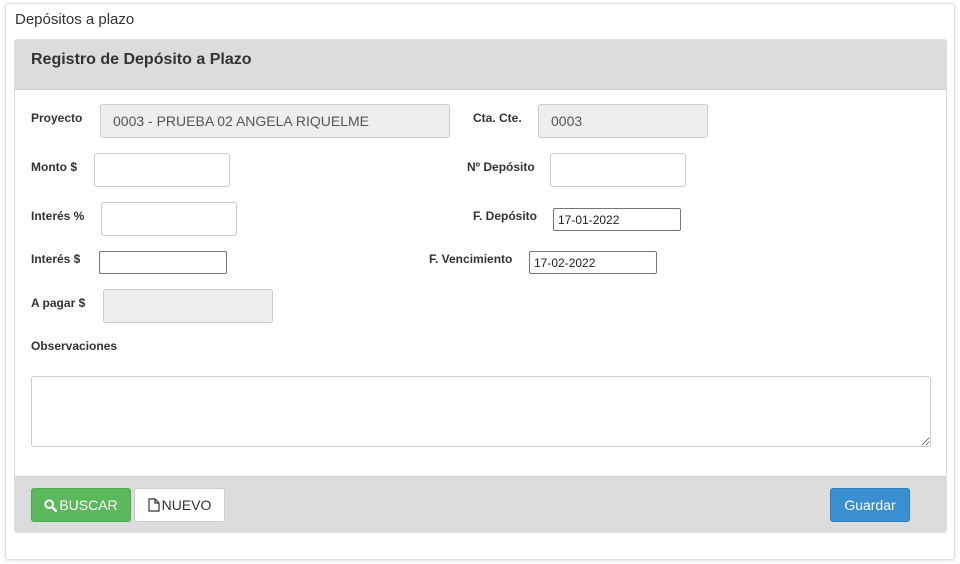  I want to click on proyecto-label: Proyecto, so click(57, 118).